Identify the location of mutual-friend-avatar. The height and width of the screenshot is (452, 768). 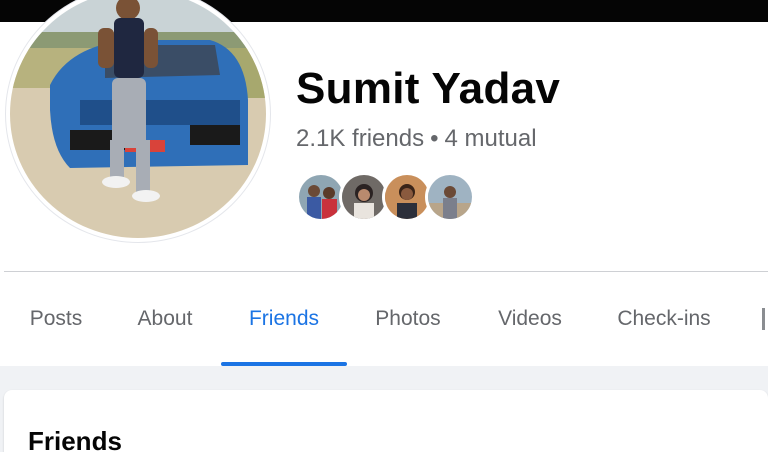
(450, 197).